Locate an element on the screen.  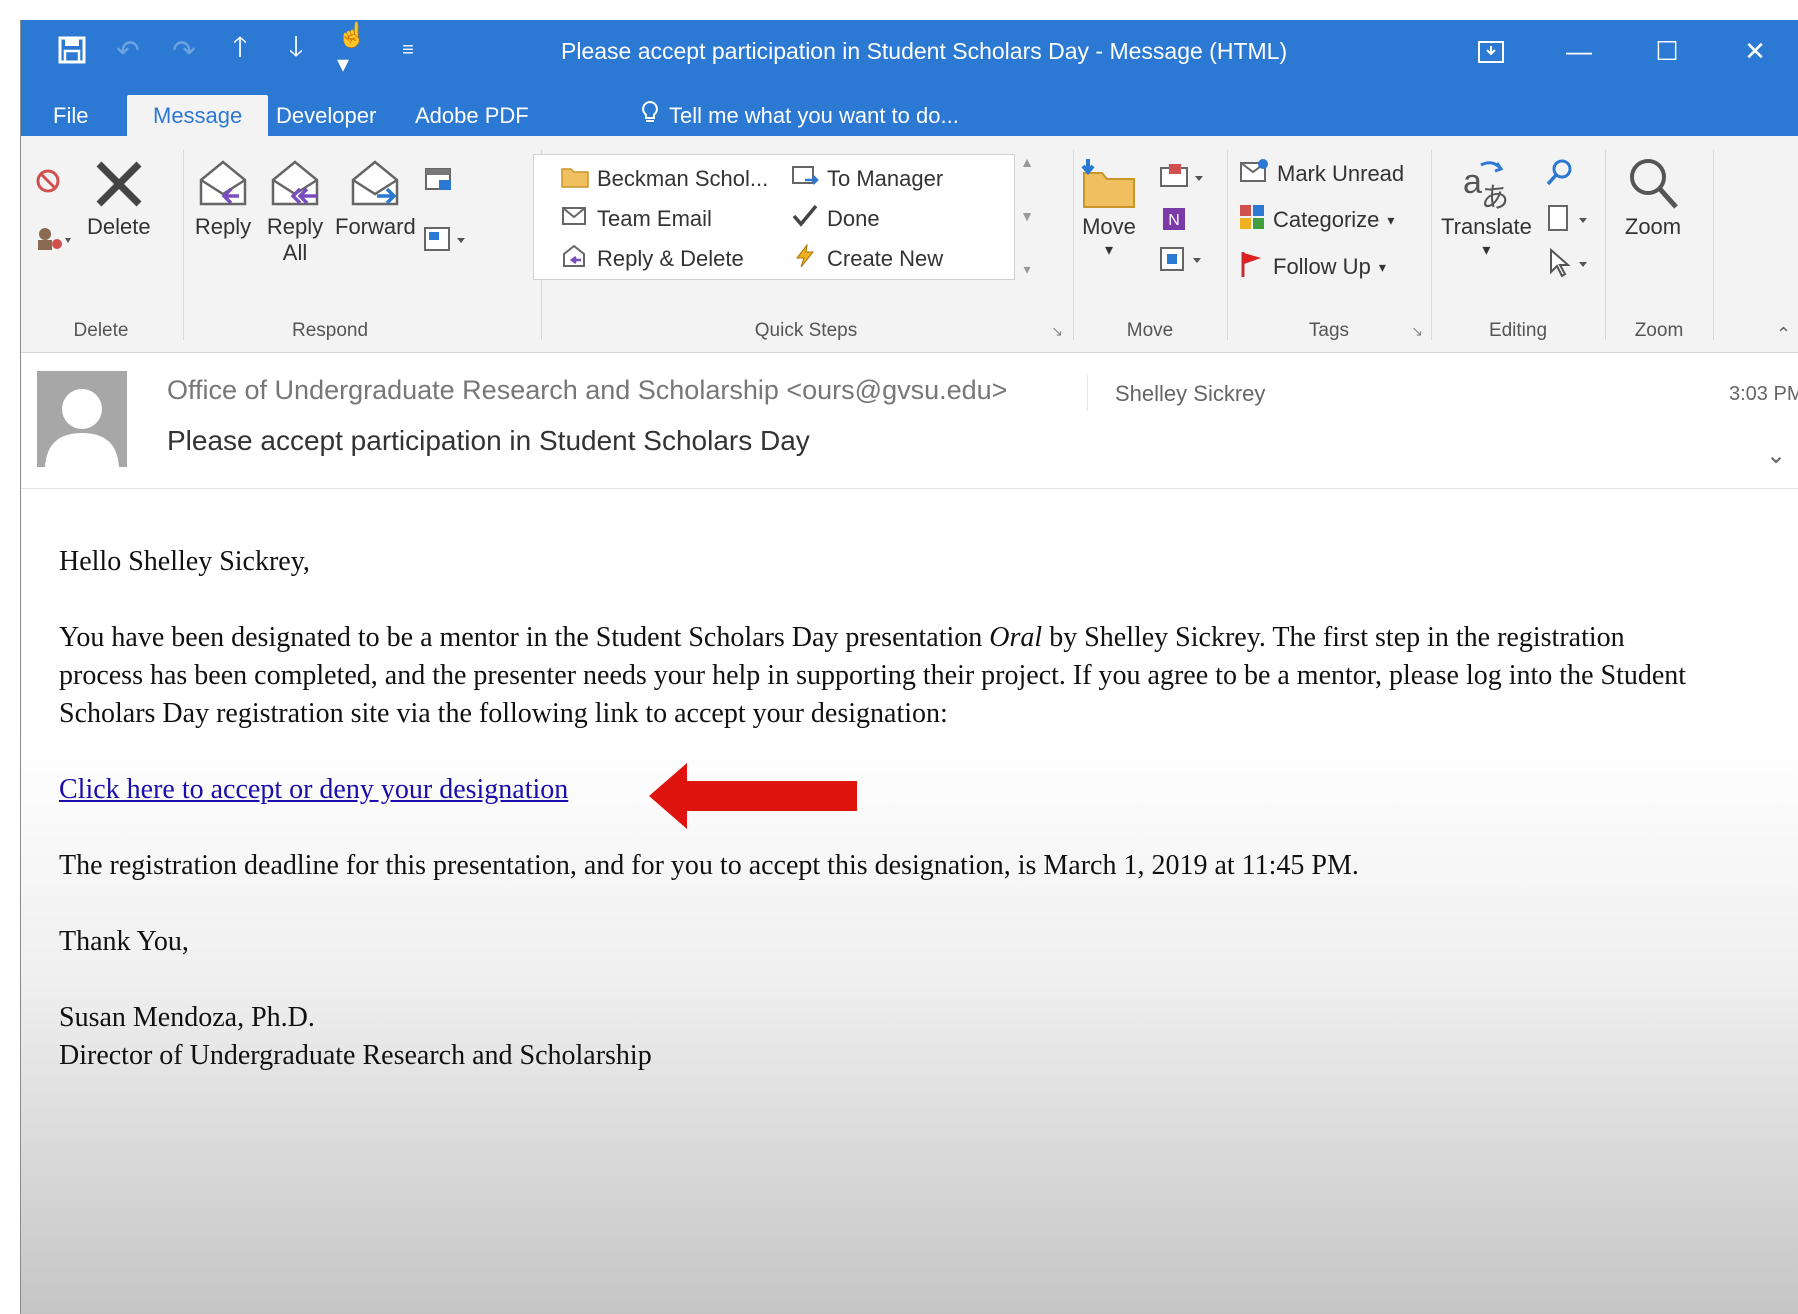
scroll-up-icon: ▲ is located at coordinates (1027, 162).